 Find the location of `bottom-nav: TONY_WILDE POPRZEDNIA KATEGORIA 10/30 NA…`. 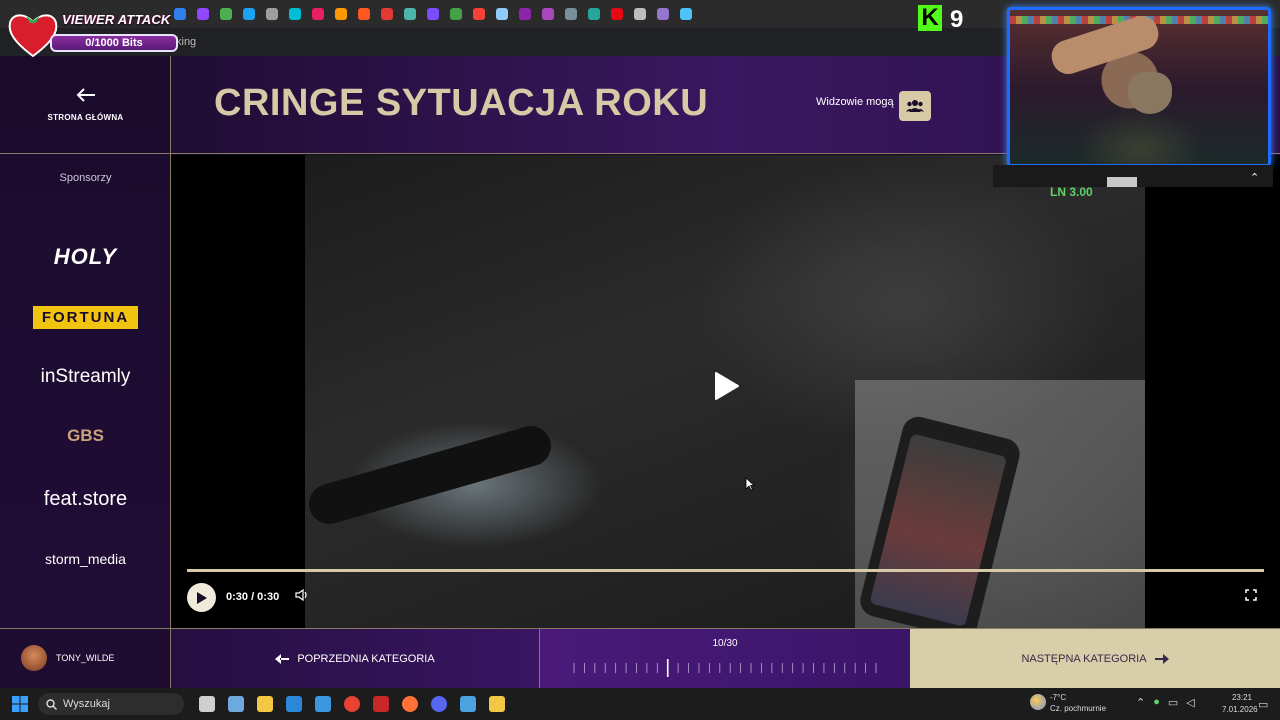

bottom-nav: TONY_WILDE POPRZEDNIA KATEGORIA 10/30 NA… is located at coordinates (640, 658).